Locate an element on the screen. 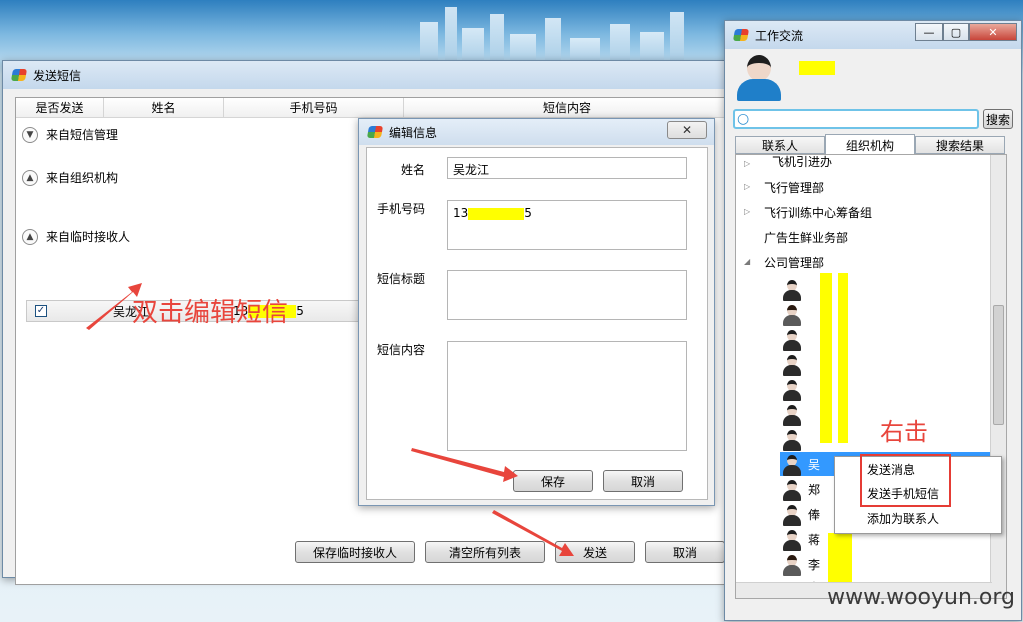  phone-label: 手机号码 is located at coordinates (401, 209).